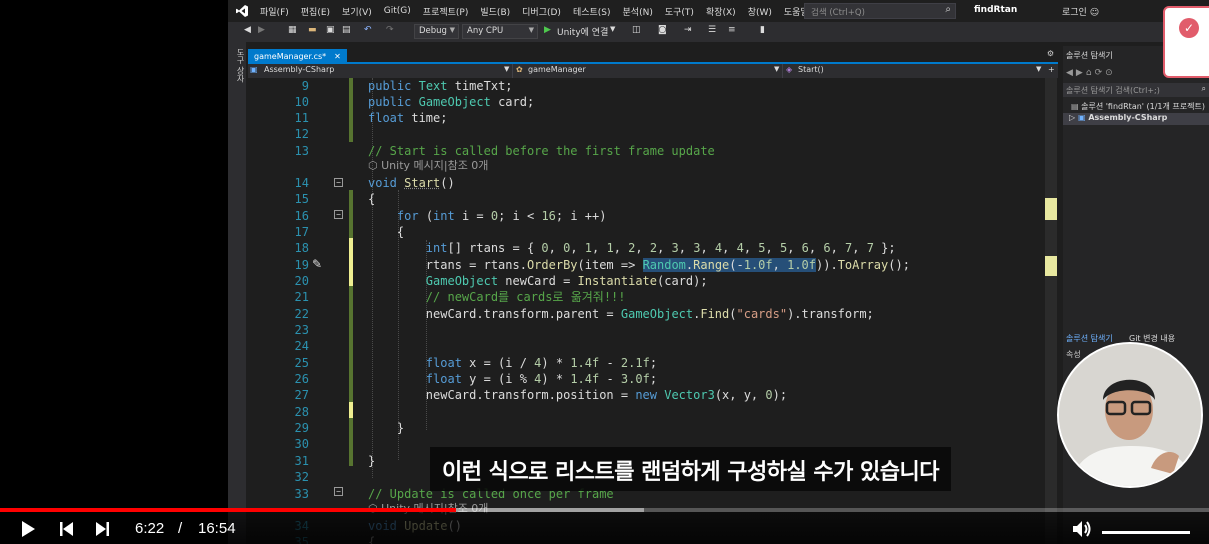 The image size is (1209, 544). Describe the element at coordinates (541, 11) in the screenshot. I see `menu-debug: 디버그(D)` at that location.